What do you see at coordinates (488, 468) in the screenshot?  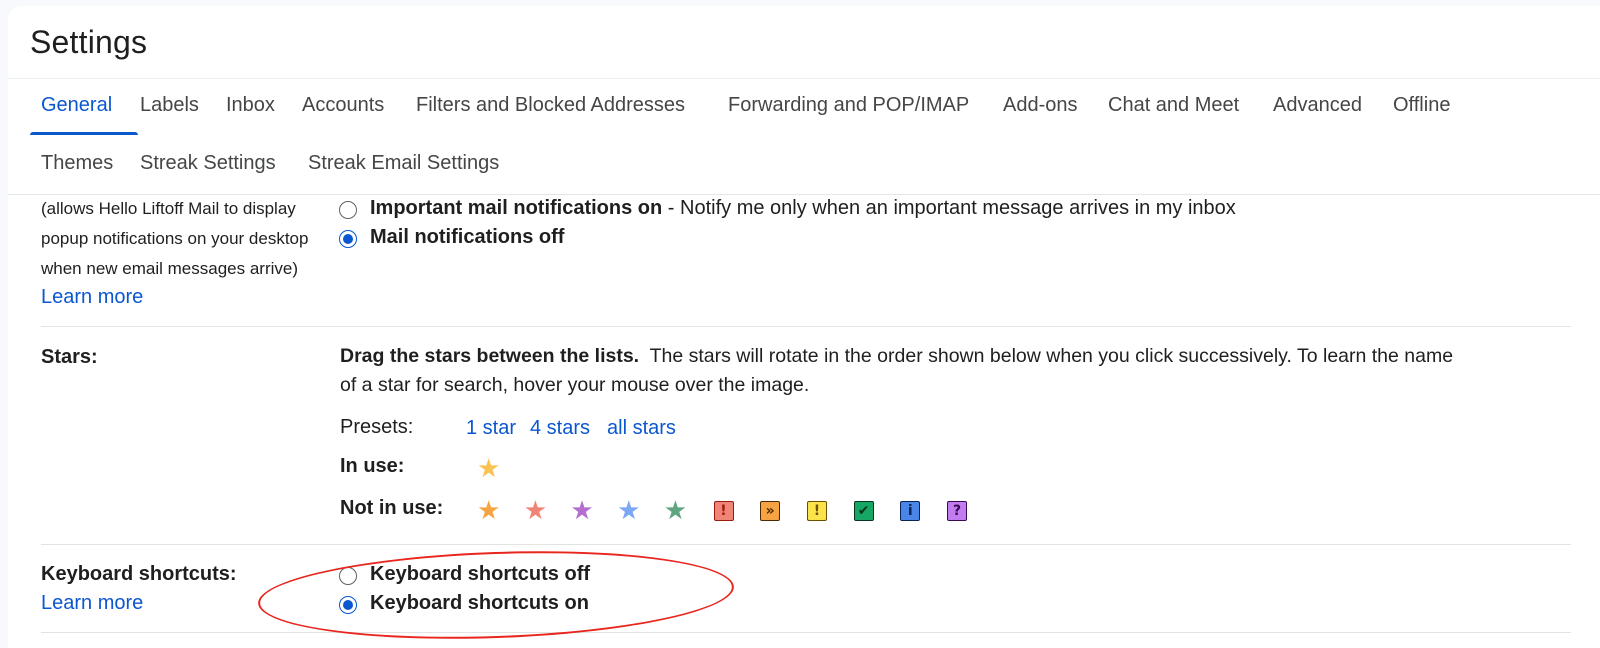 I see `yellow-star-icon: ★` at bounding box center [488, 468].